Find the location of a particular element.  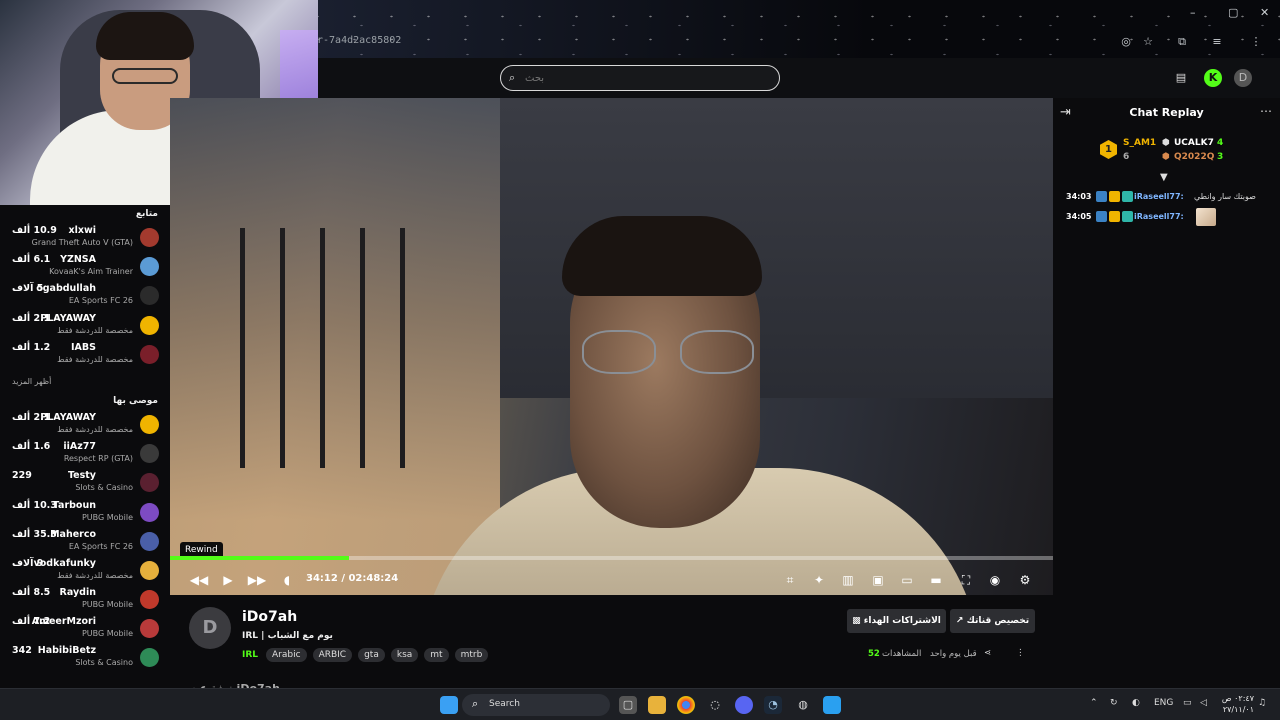

show-more-link: أظهر المزيد is located at coordinates (85, 380).